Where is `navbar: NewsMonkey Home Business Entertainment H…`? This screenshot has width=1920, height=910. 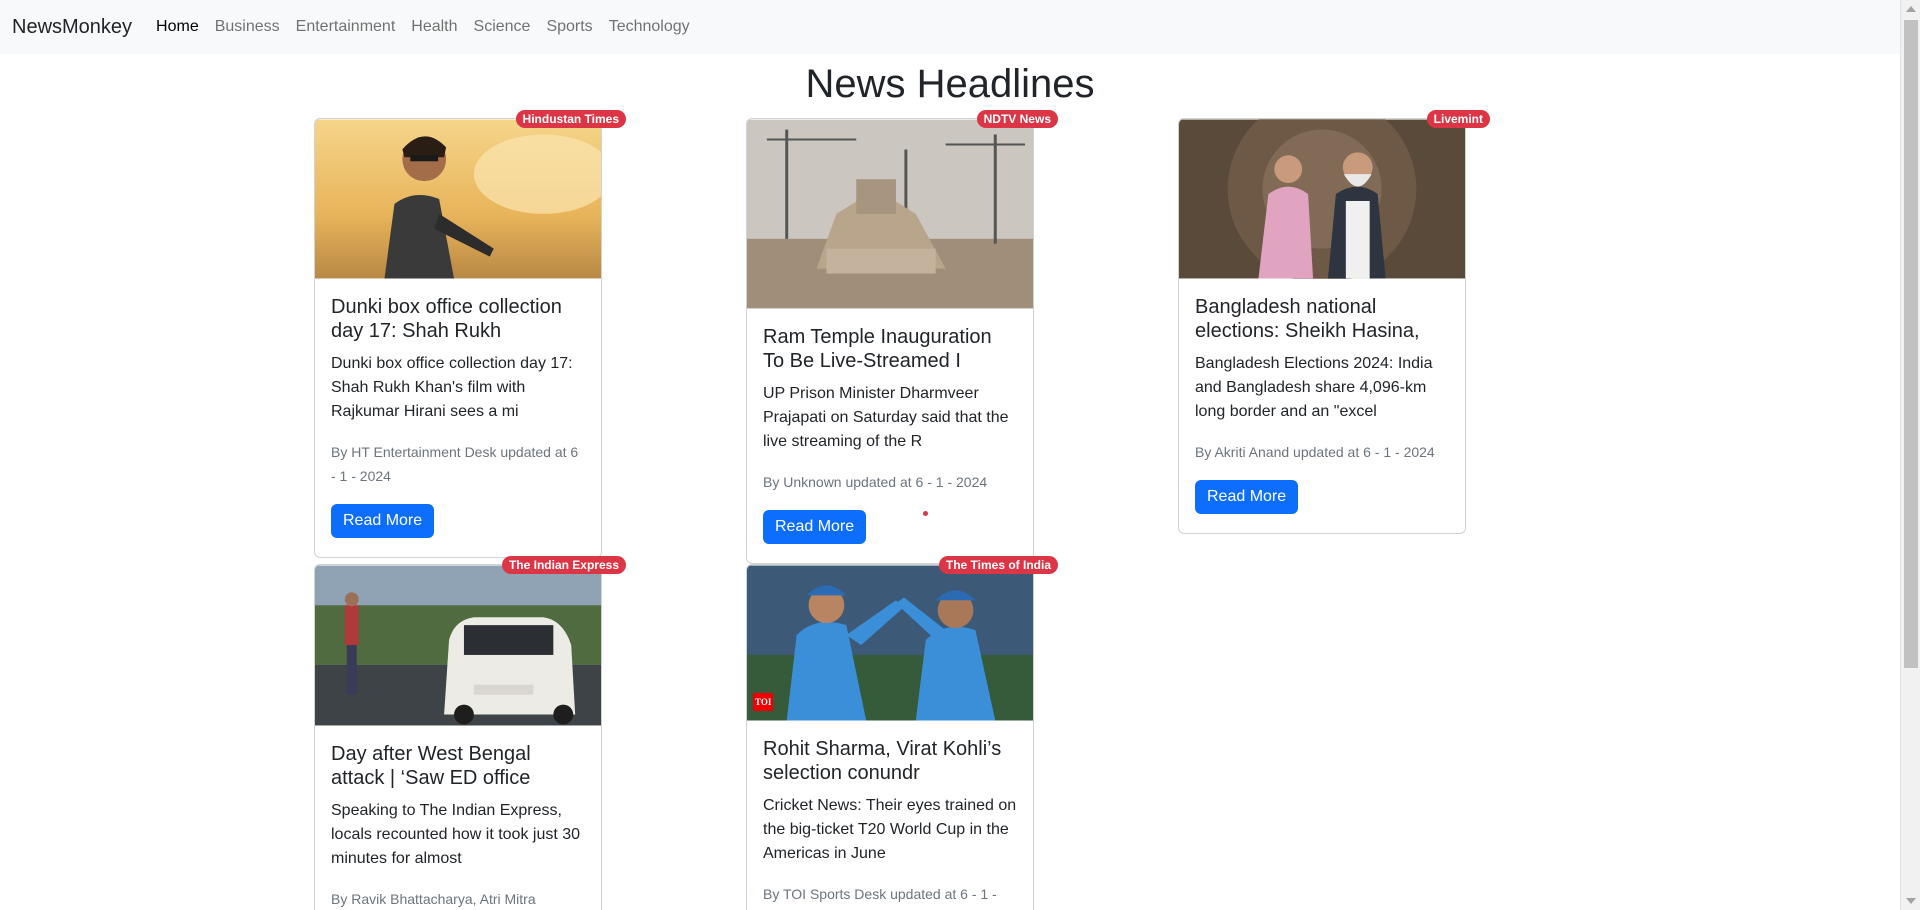 navbar: NewsMonkey Home Business Entertainment H… is located at coordinates (950, 27).